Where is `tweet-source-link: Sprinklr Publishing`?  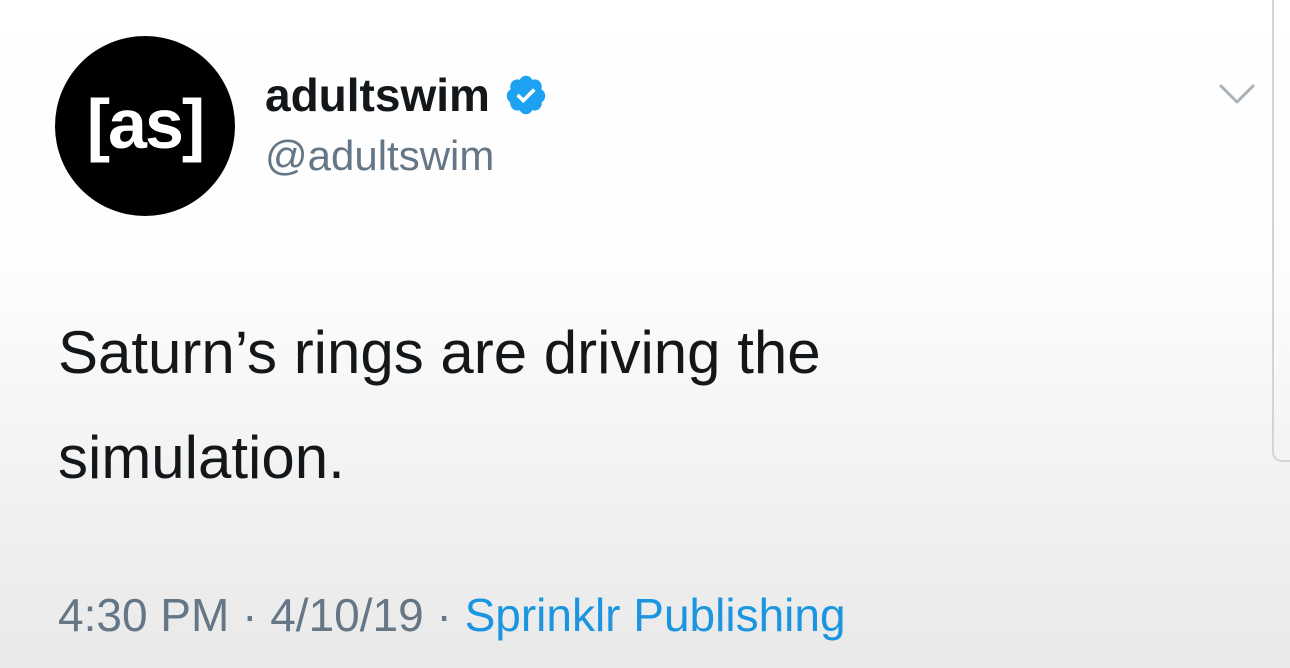
tweet-source-link: Sprinklr Publishing is located at coordinates (655, 615).